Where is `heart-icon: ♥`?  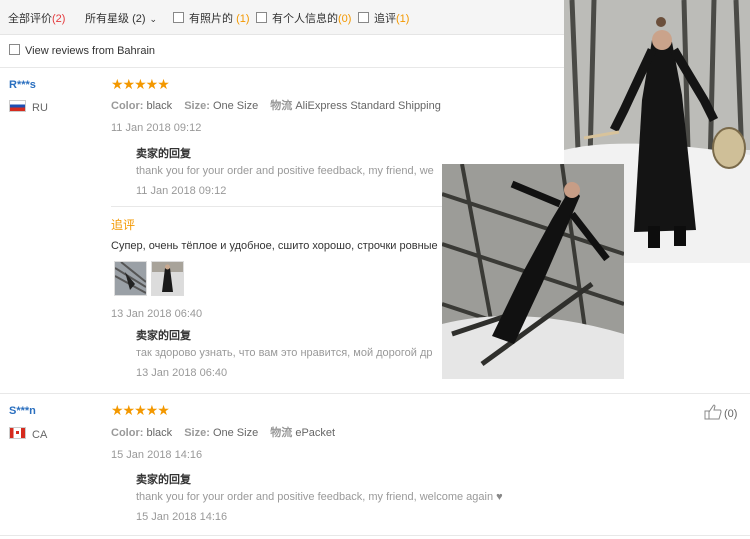
heart-icon: ♥ is located at coordinates (499, 497).